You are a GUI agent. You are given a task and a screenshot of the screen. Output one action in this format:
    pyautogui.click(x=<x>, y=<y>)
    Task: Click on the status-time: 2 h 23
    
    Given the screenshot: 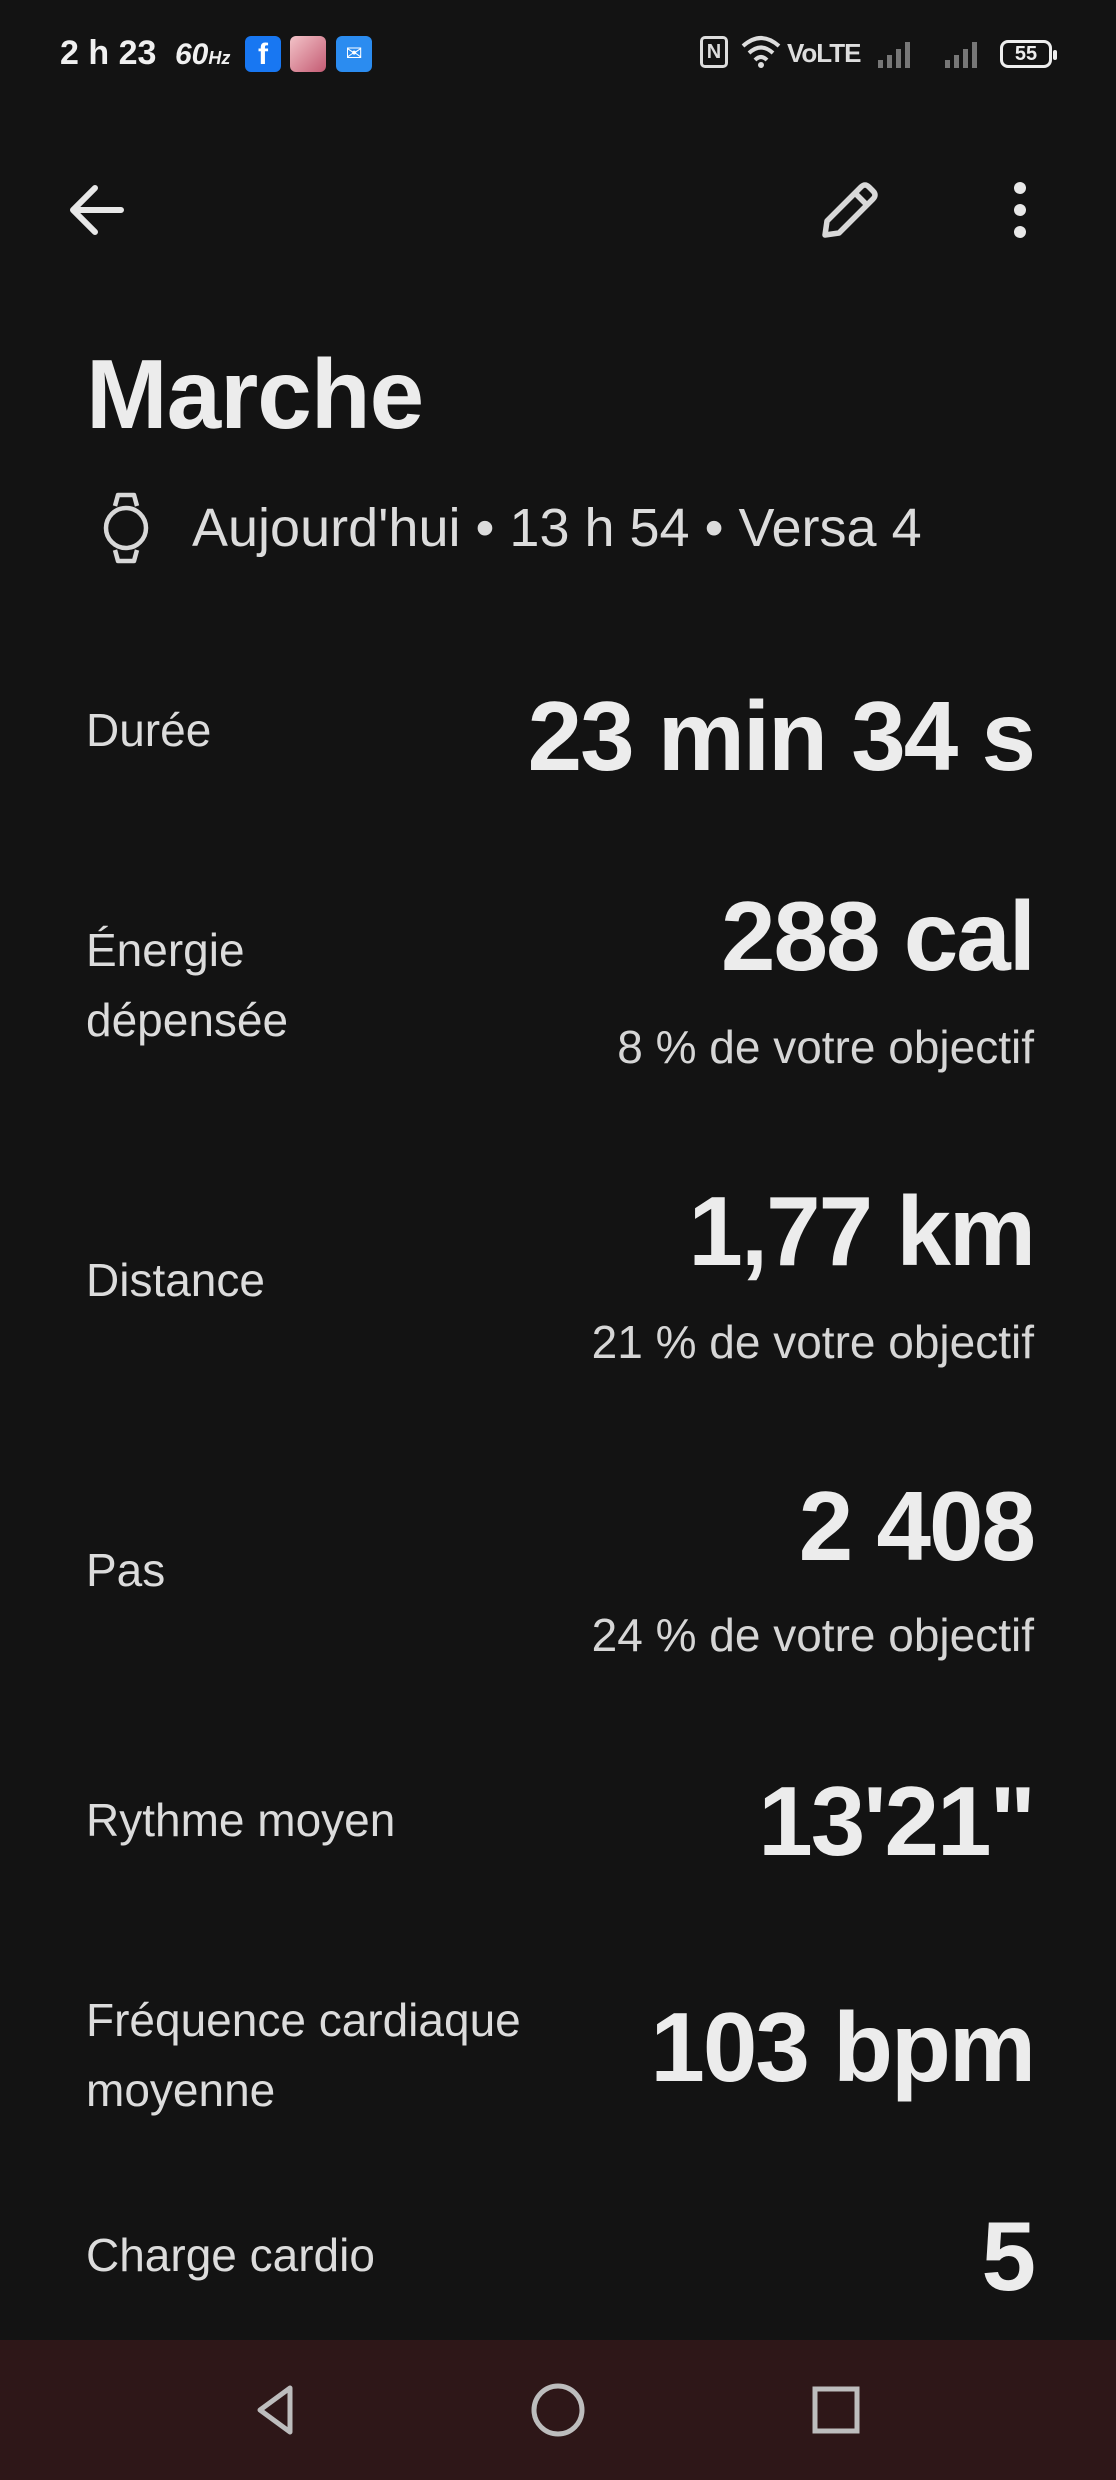 What is the action you would take?
    pyautogui.click(x=108, y=53)
    